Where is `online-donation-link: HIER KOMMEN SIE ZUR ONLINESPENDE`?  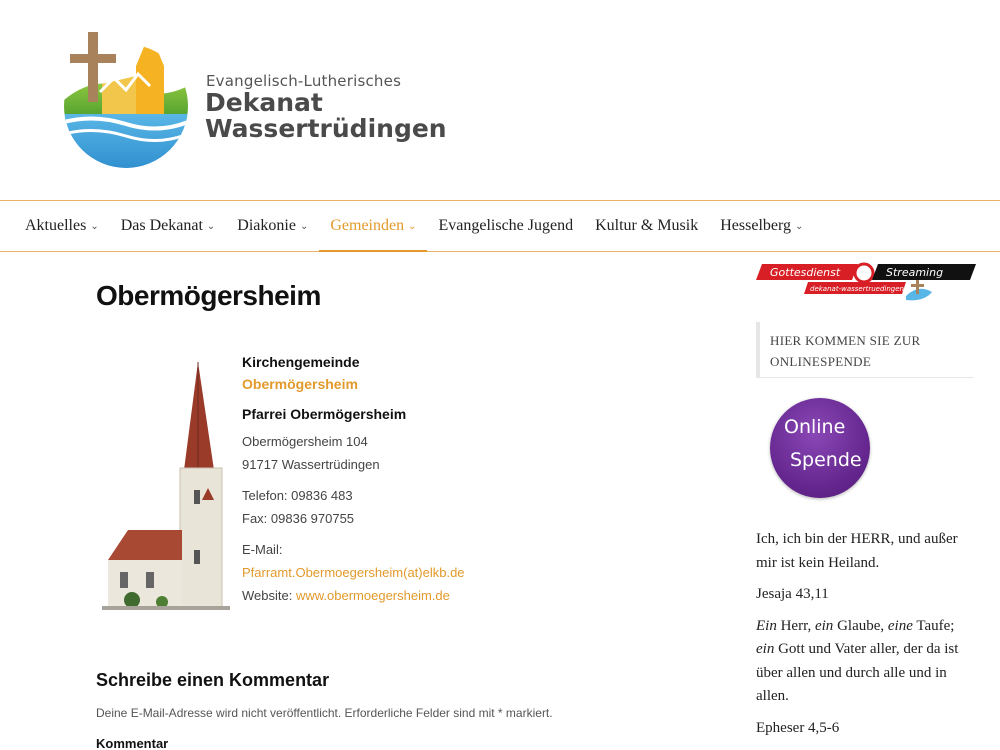 online-donation-link: HIER KOMMEN SIE ZUR ONLINESPENDE is located at coordinates (865, 350).